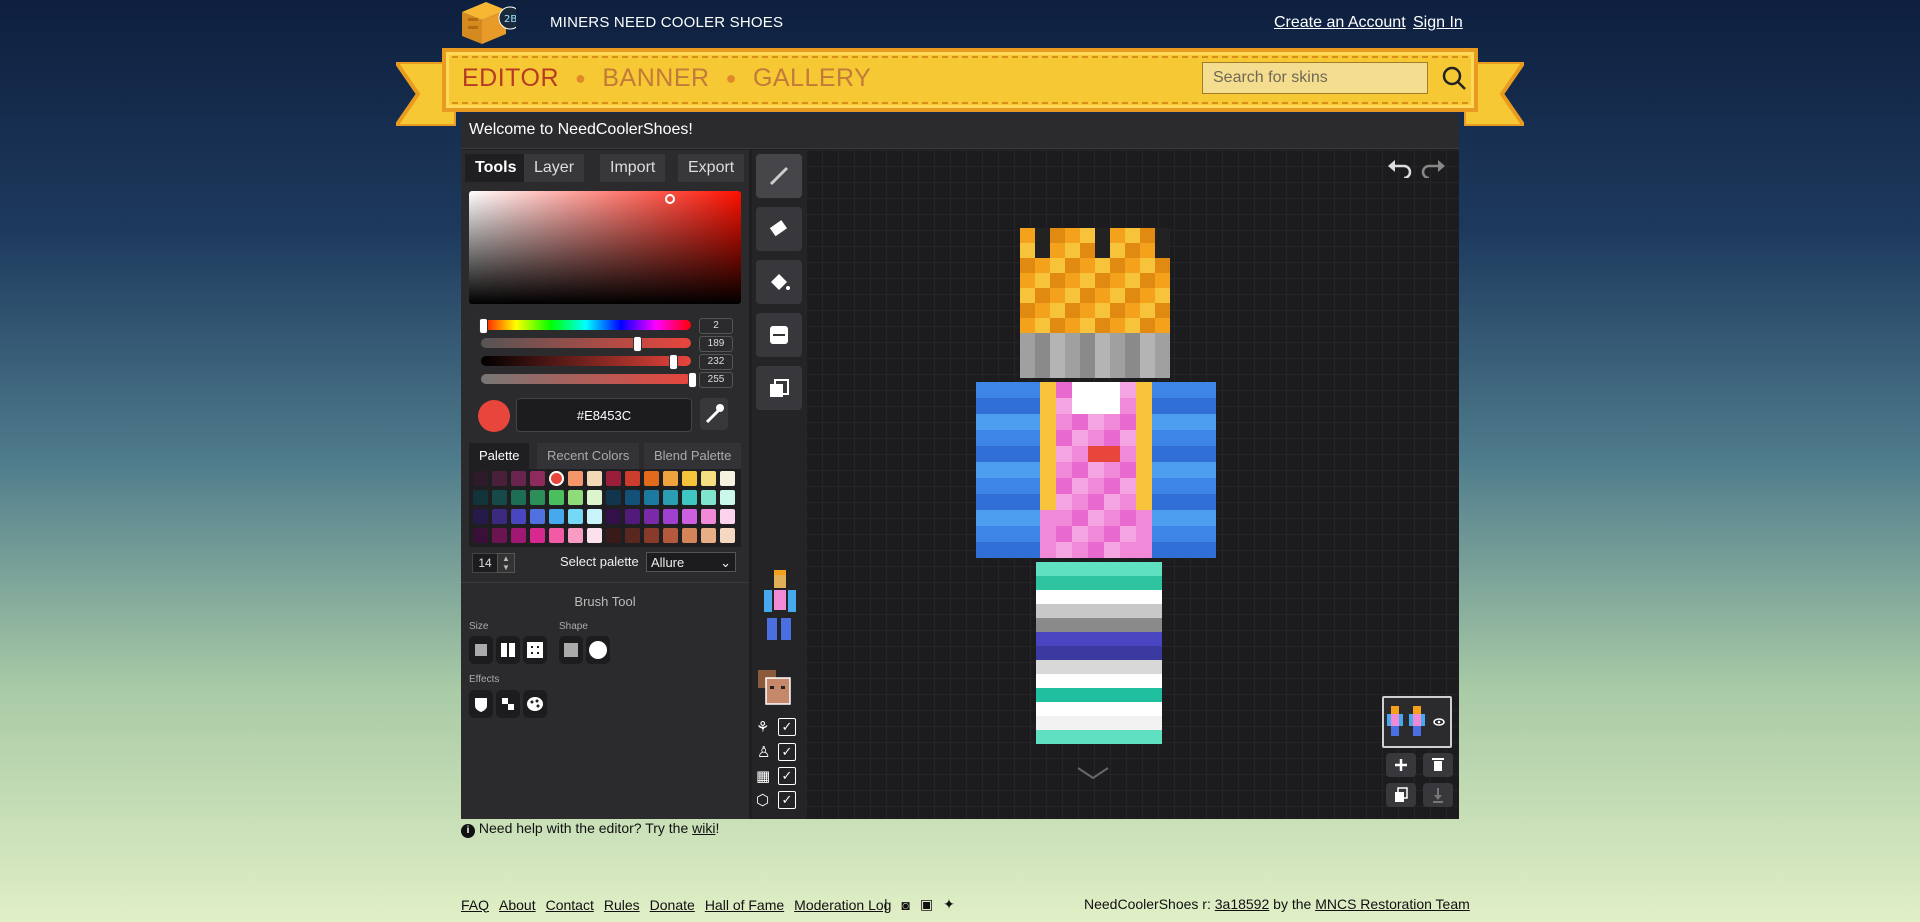 The height and width of the screenshot is (922, 1920). I want to click on brightness-slider-knob, so click(673, 362).